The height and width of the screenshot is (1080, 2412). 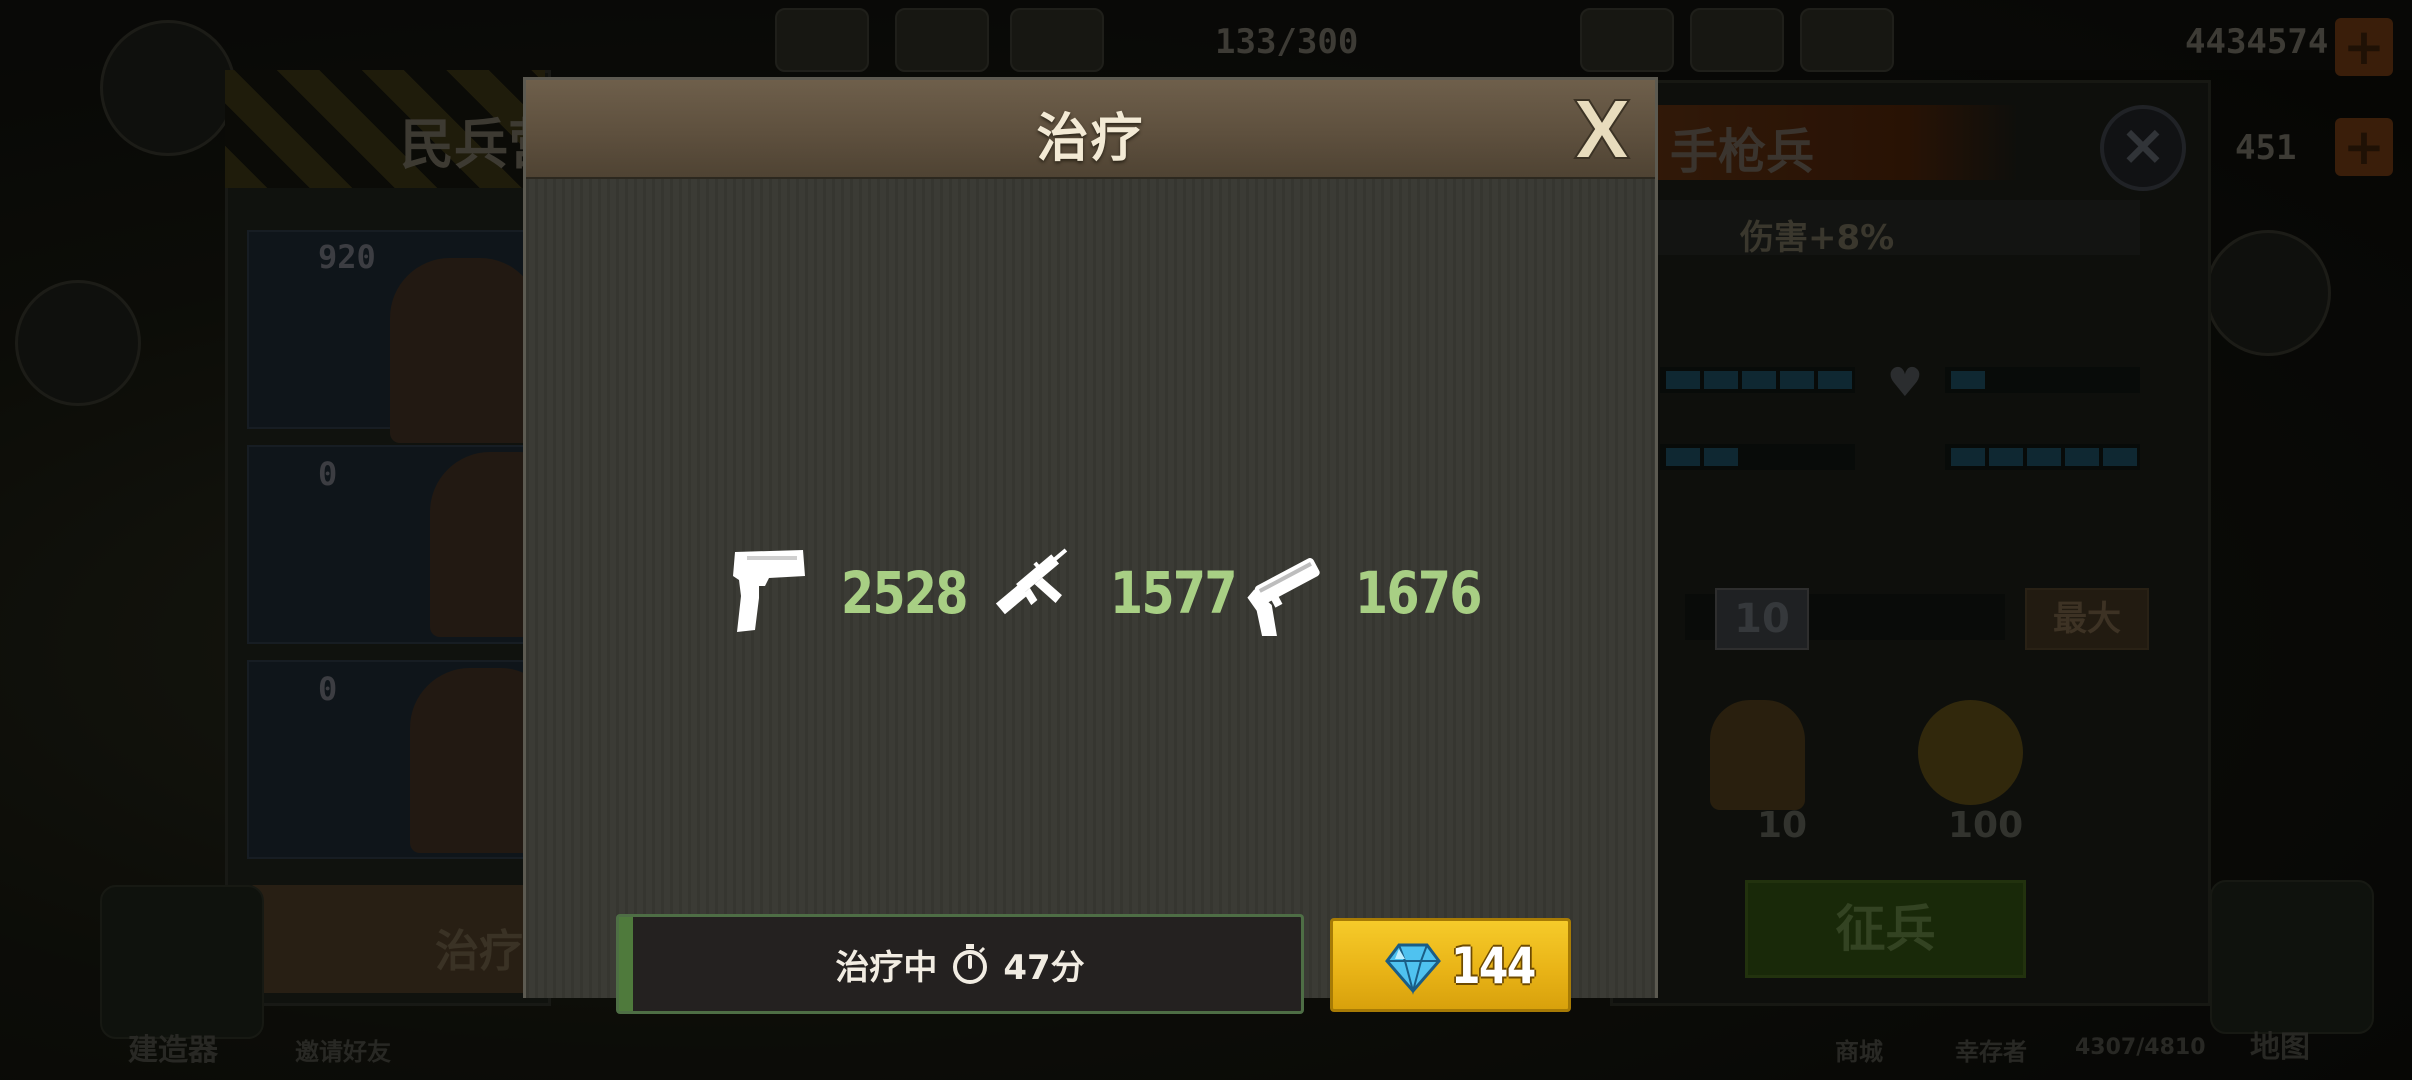 I want to click on assault-rifle-icon, so click(x=1034, y=582).